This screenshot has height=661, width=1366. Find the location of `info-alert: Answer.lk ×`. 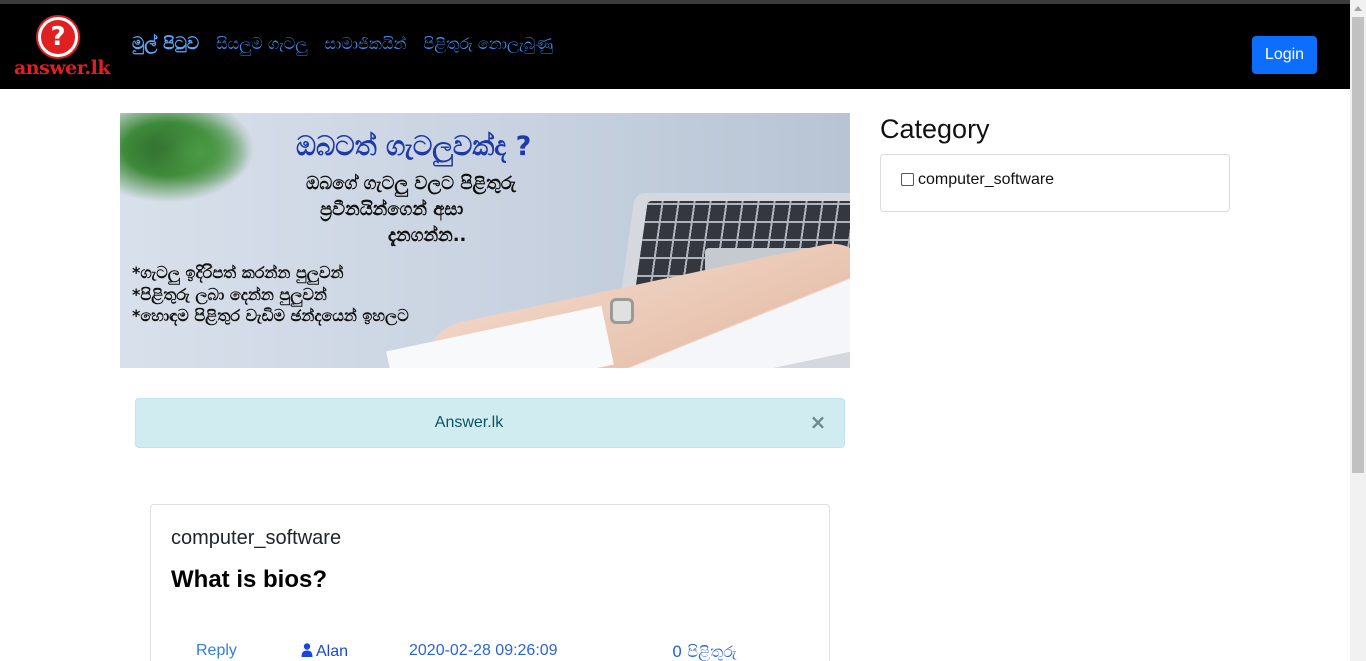

info-alert: Answer.lk × is located at coordinates (490, 423).